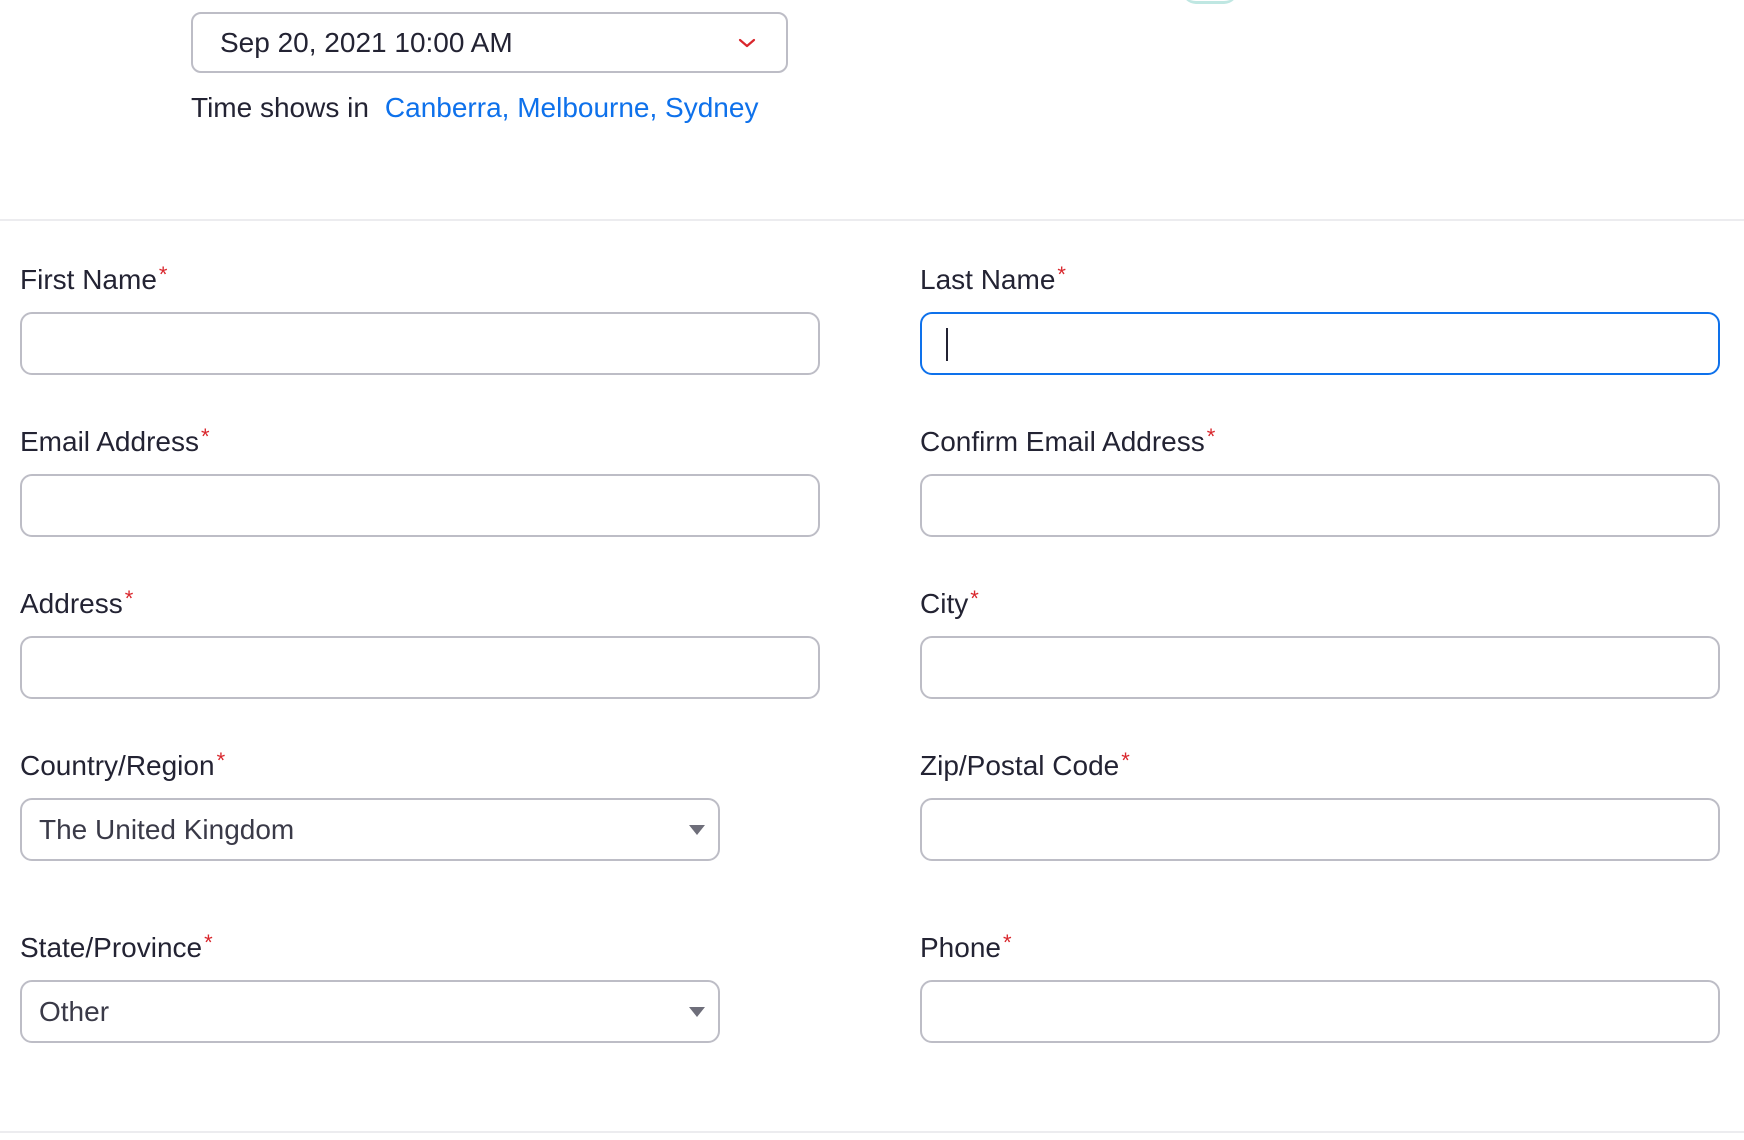 The width and height of the screenshot is (1744, 1140). I want to click on timezone-link: Canberra, Melbourne, Sydney, so click(572, 107).